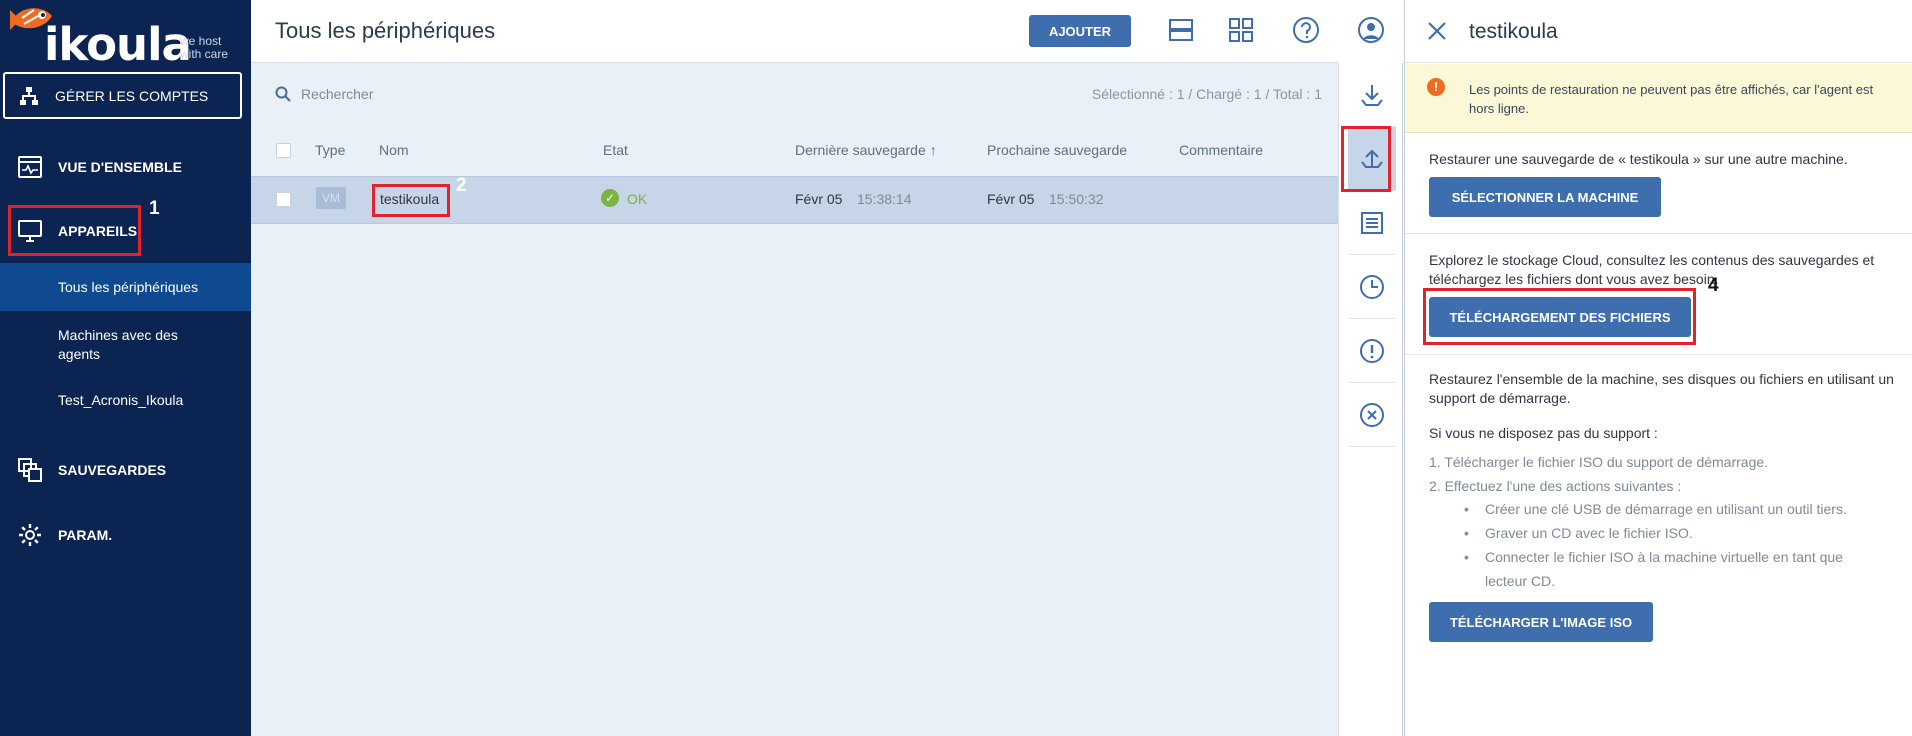  I want to click on panel-header: testikoula, so click(1658, 31).